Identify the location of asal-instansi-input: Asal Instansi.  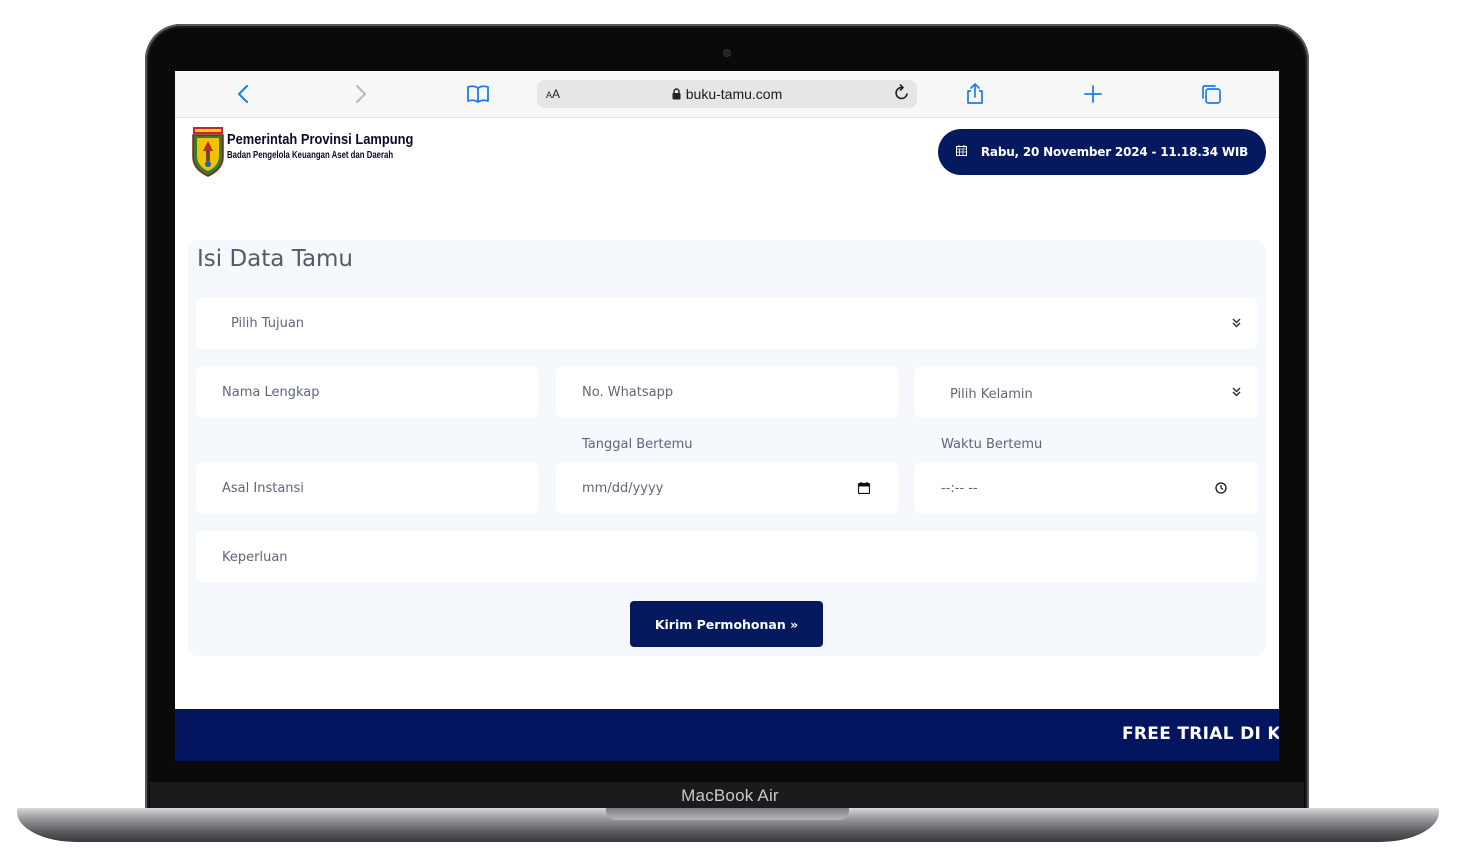
(367, 488).